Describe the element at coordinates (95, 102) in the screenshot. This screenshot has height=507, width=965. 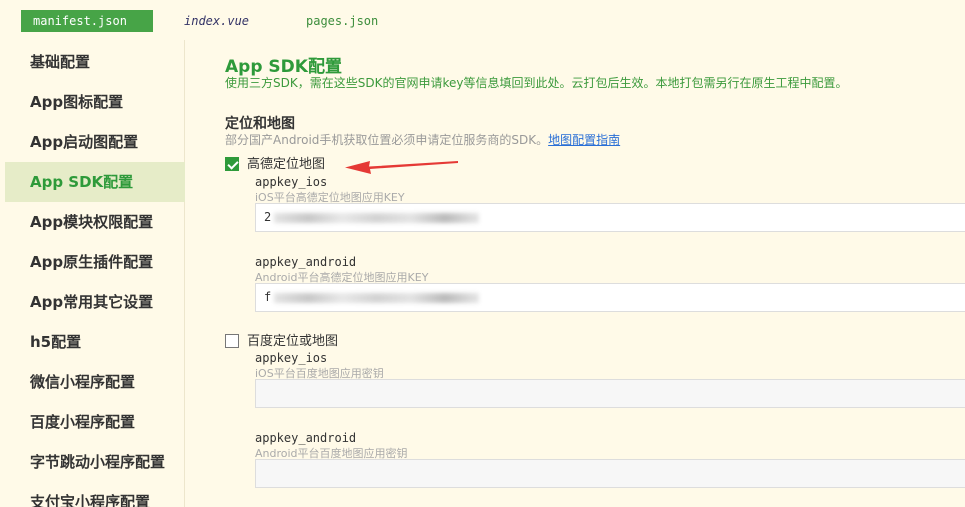
I see `sidebar-item-app-icon: App图标配置` at that location.